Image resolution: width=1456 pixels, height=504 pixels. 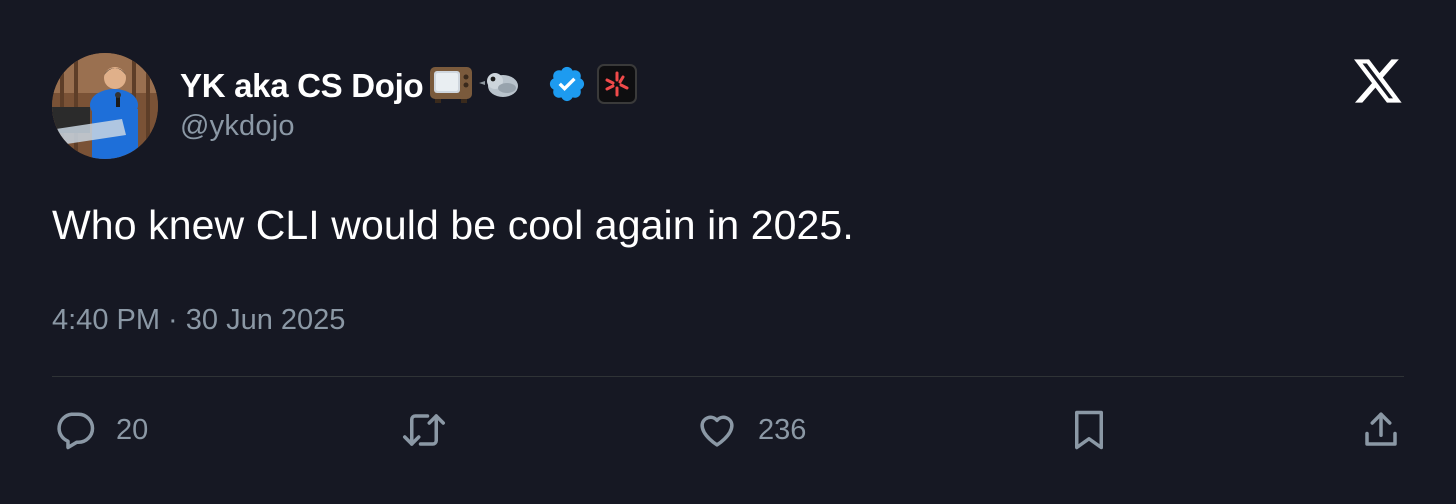 I want to click on reply-icon, so click(x=76, y=431).